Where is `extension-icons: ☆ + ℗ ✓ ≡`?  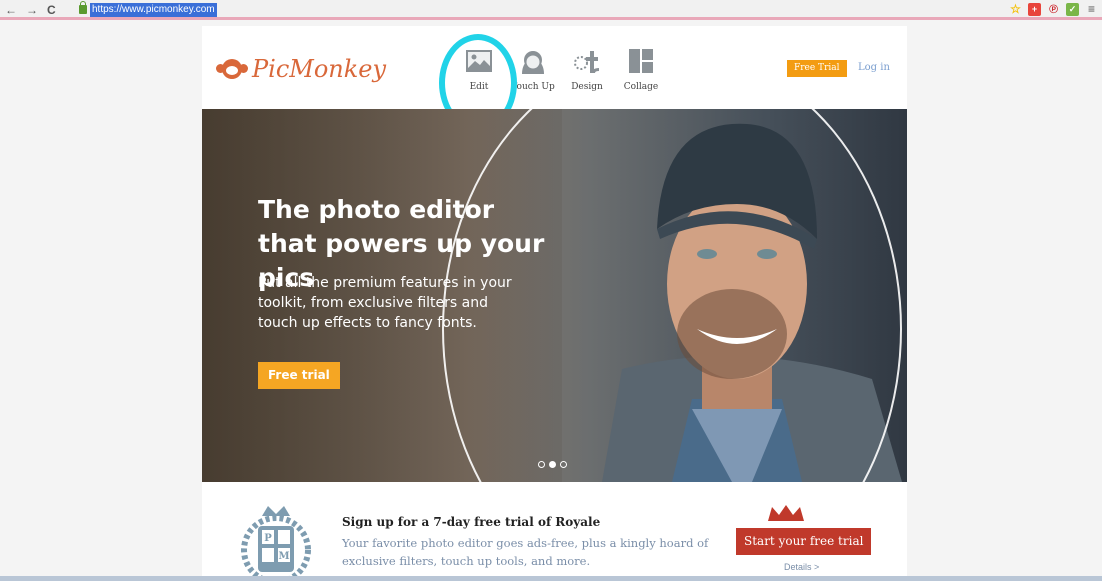 extension-icons: ☆ + ℗ ✓ ≡ is located at coordinates (1053, 9).